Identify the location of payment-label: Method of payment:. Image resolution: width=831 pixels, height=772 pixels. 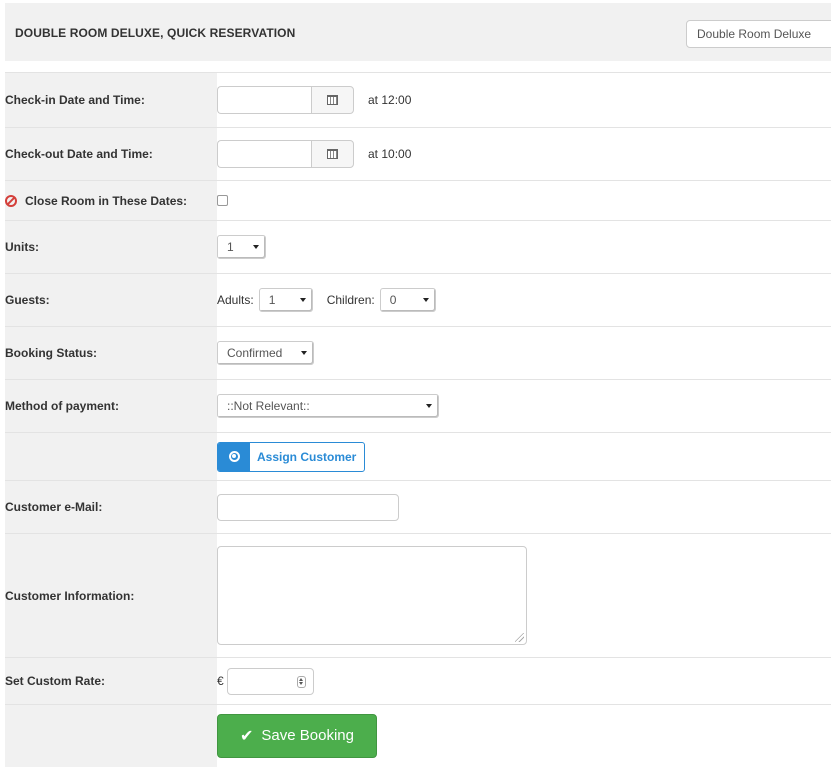
(111, 406).